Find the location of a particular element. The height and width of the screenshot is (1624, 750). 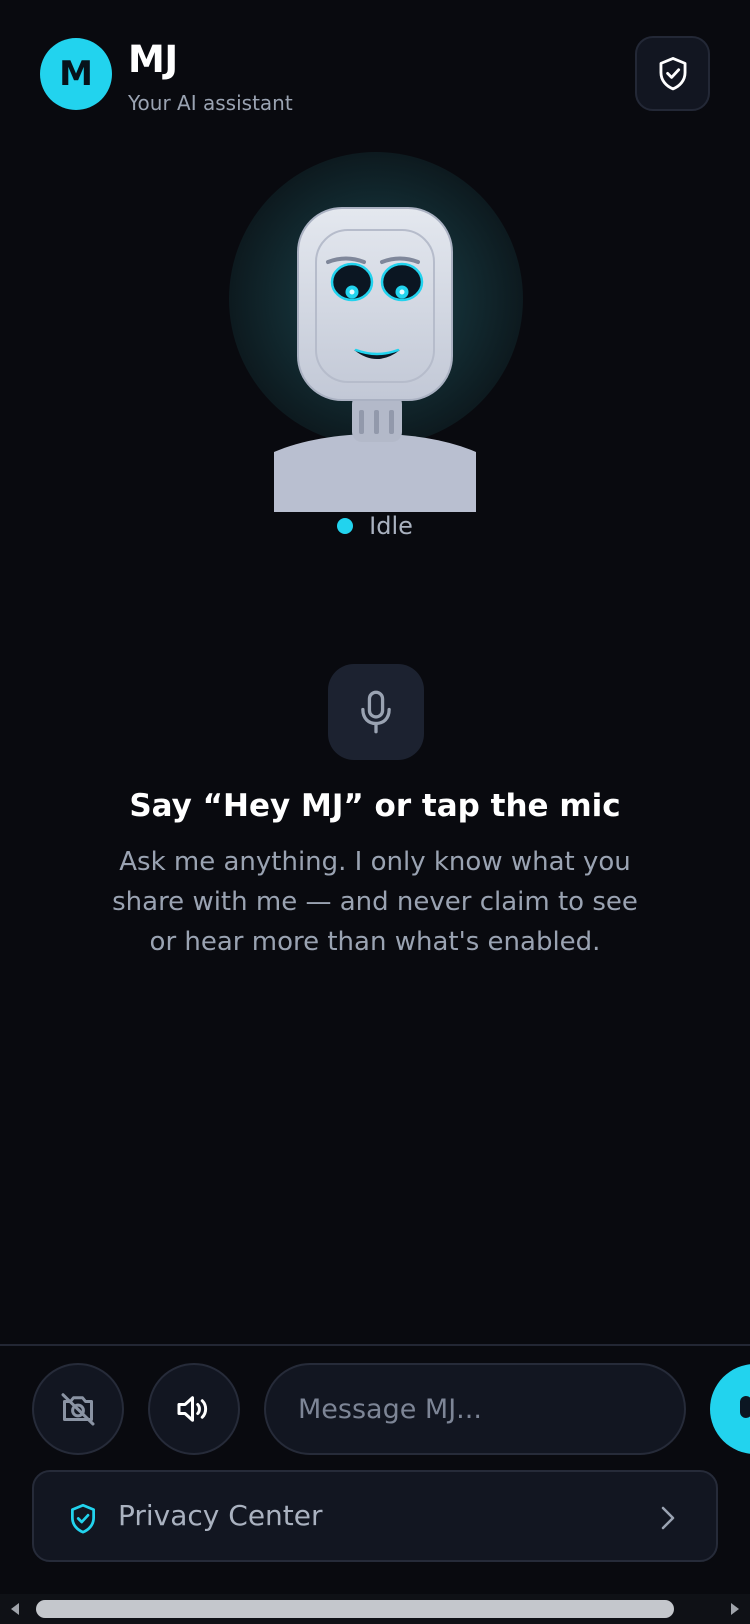

voice-input-button is located at coordinates (730, 1409).